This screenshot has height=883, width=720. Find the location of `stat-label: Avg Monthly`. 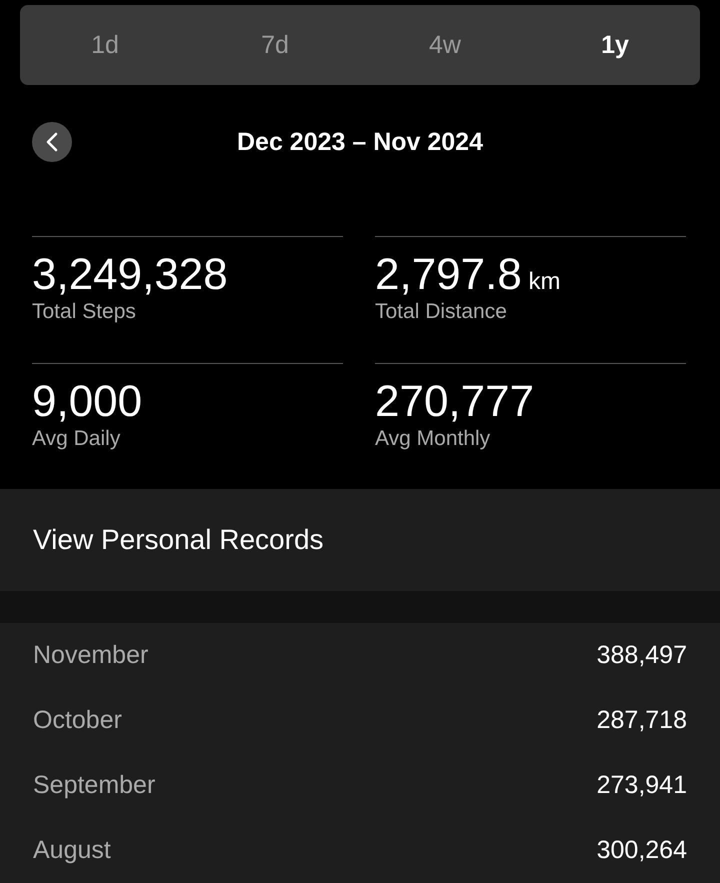

stat-label: Avg Monthly is located at coordinates (433, 439).